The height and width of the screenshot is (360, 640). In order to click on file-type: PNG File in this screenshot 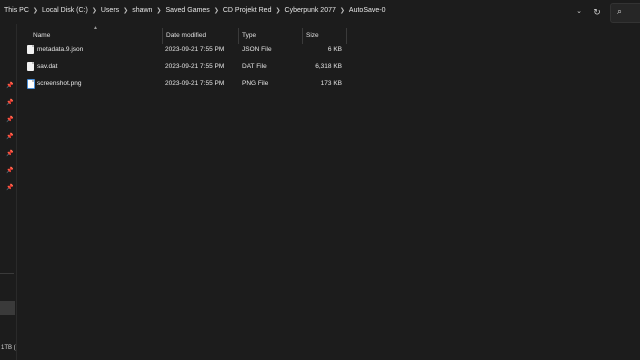, I will do `click(255, 83)`.